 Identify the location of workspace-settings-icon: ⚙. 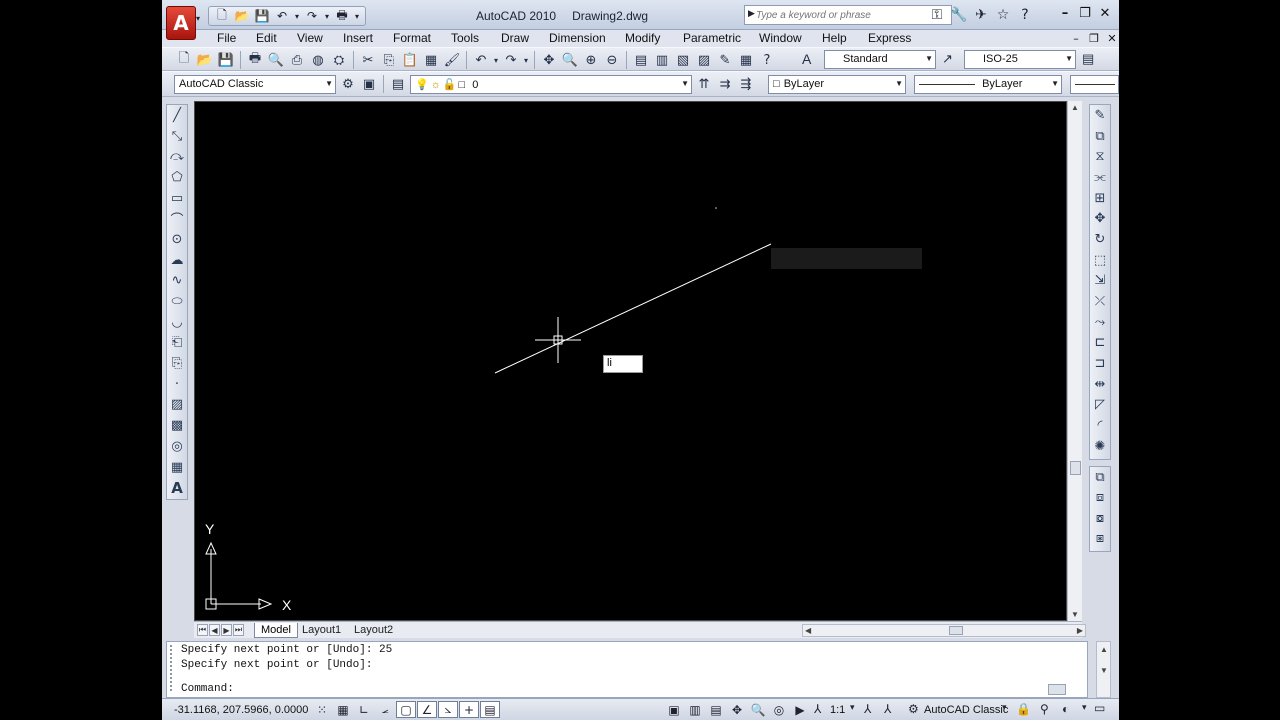
(348, 84).